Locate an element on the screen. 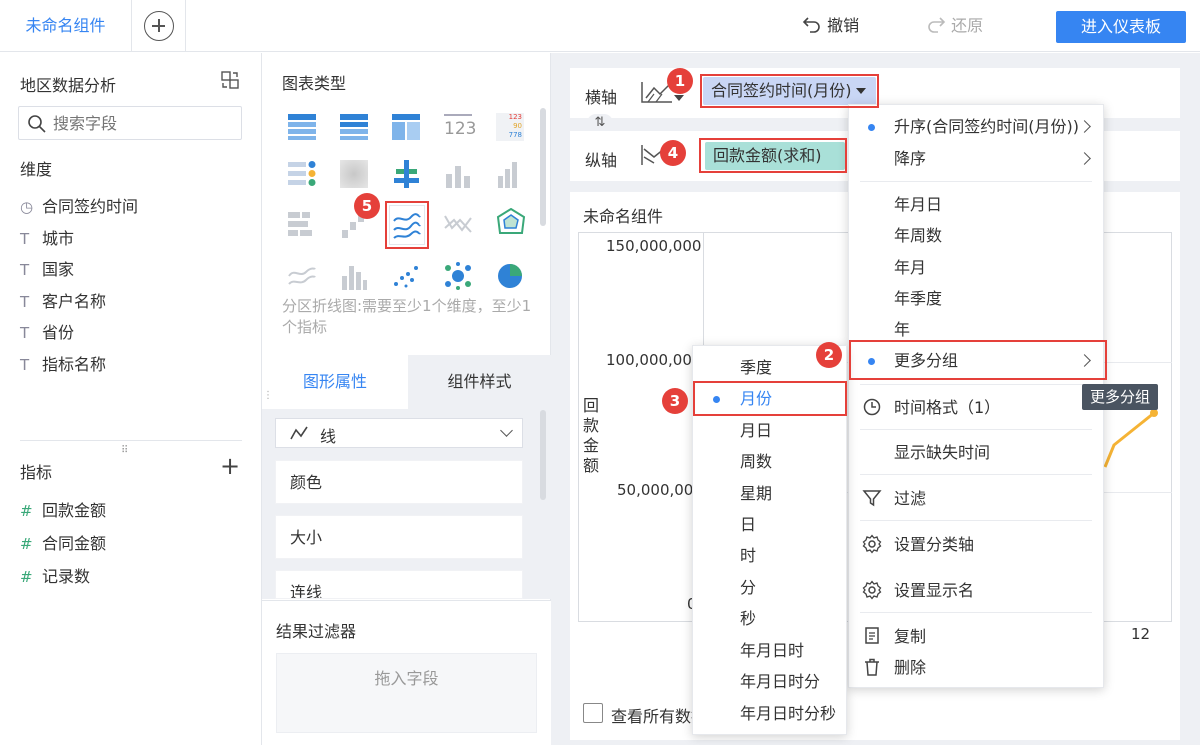  detail-table-icon is located at coordinates (406, 127).